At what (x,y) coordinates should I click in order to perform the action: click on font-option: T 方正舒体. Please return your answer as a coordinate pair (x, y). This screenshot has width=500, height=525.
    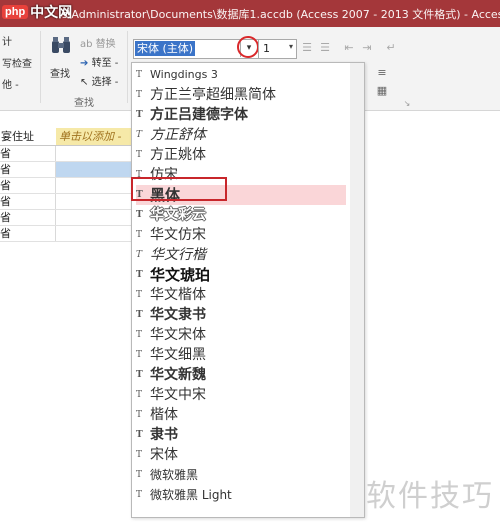
    Looking at the image, I should click on (241, 135).